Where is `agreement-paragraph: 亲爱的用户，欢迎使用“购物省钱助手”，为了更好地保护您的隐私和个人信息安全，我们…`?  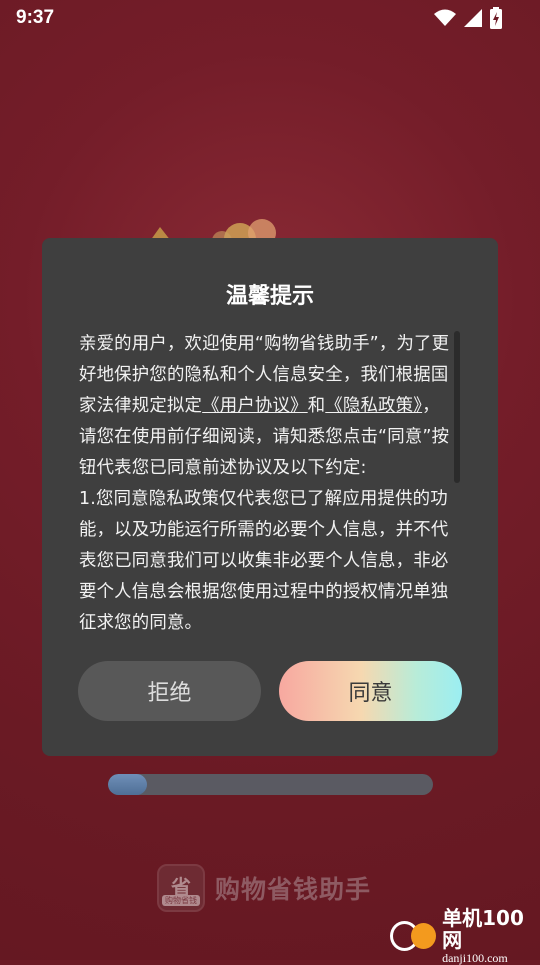
agreement-paragraph: 亲爱的用户，欢迎使用“购物省钱助手”，为了更好地保护您的隐私和个人信息安全，我们… is located at coordinates (268, 406).